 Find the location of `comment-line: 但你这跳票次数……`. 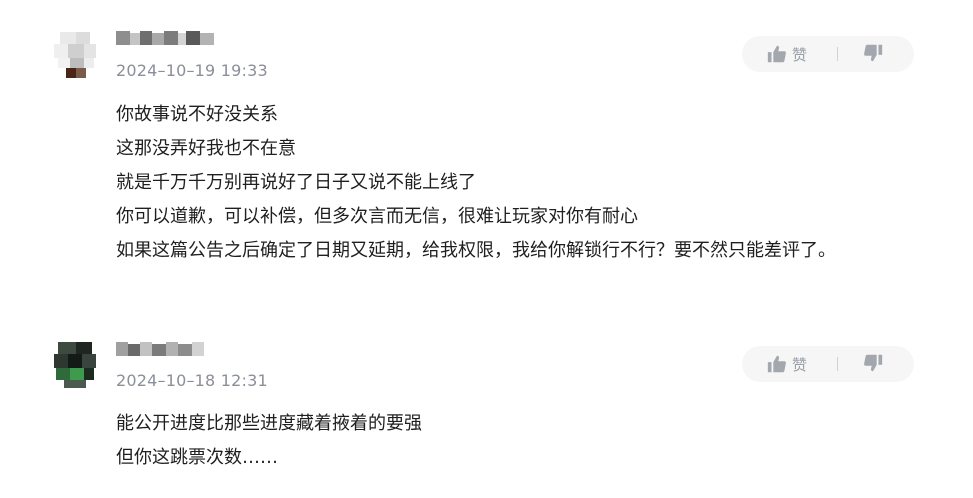

comment-line: 但你这跳票次数…… is located at coordinates (197, 457).